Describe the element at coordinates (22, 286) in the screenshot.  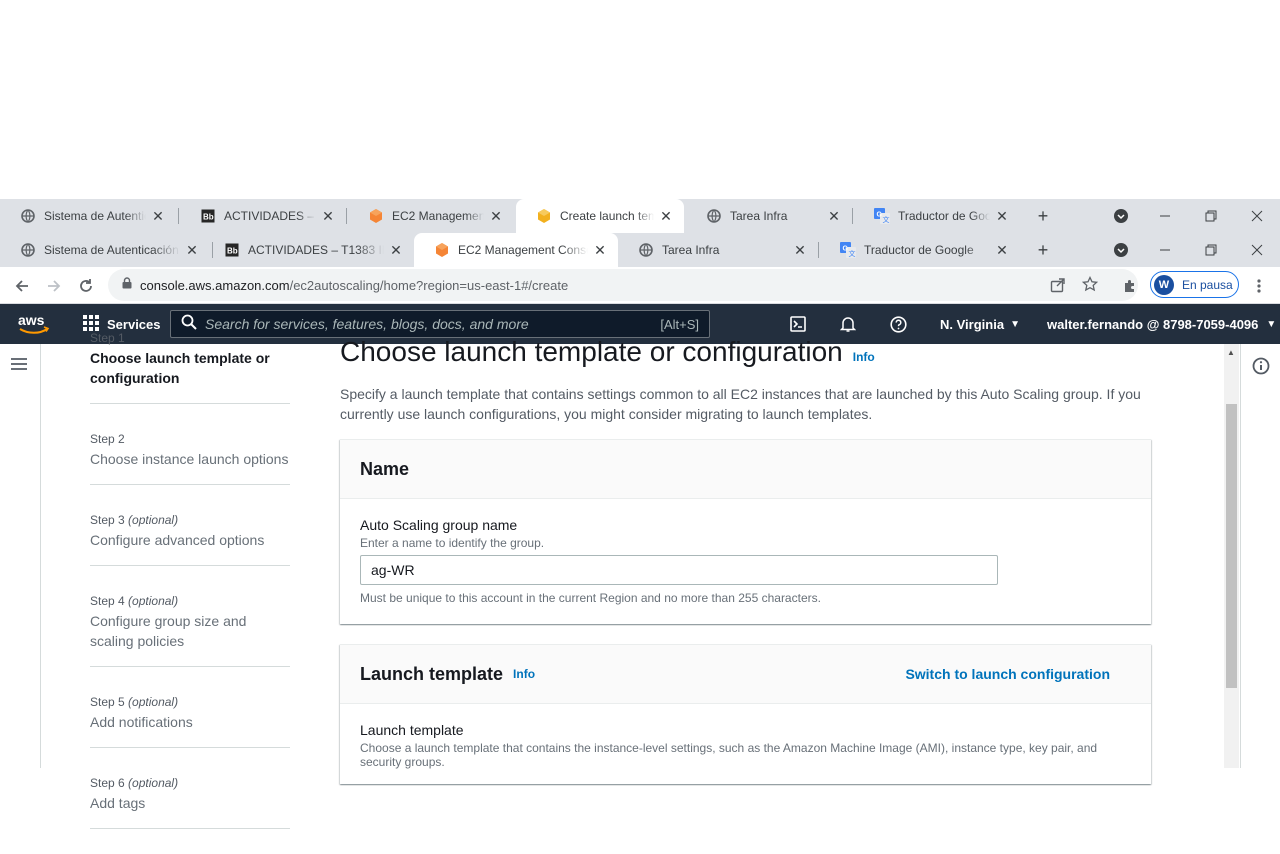
I see `back-arrow-icon` at that location.